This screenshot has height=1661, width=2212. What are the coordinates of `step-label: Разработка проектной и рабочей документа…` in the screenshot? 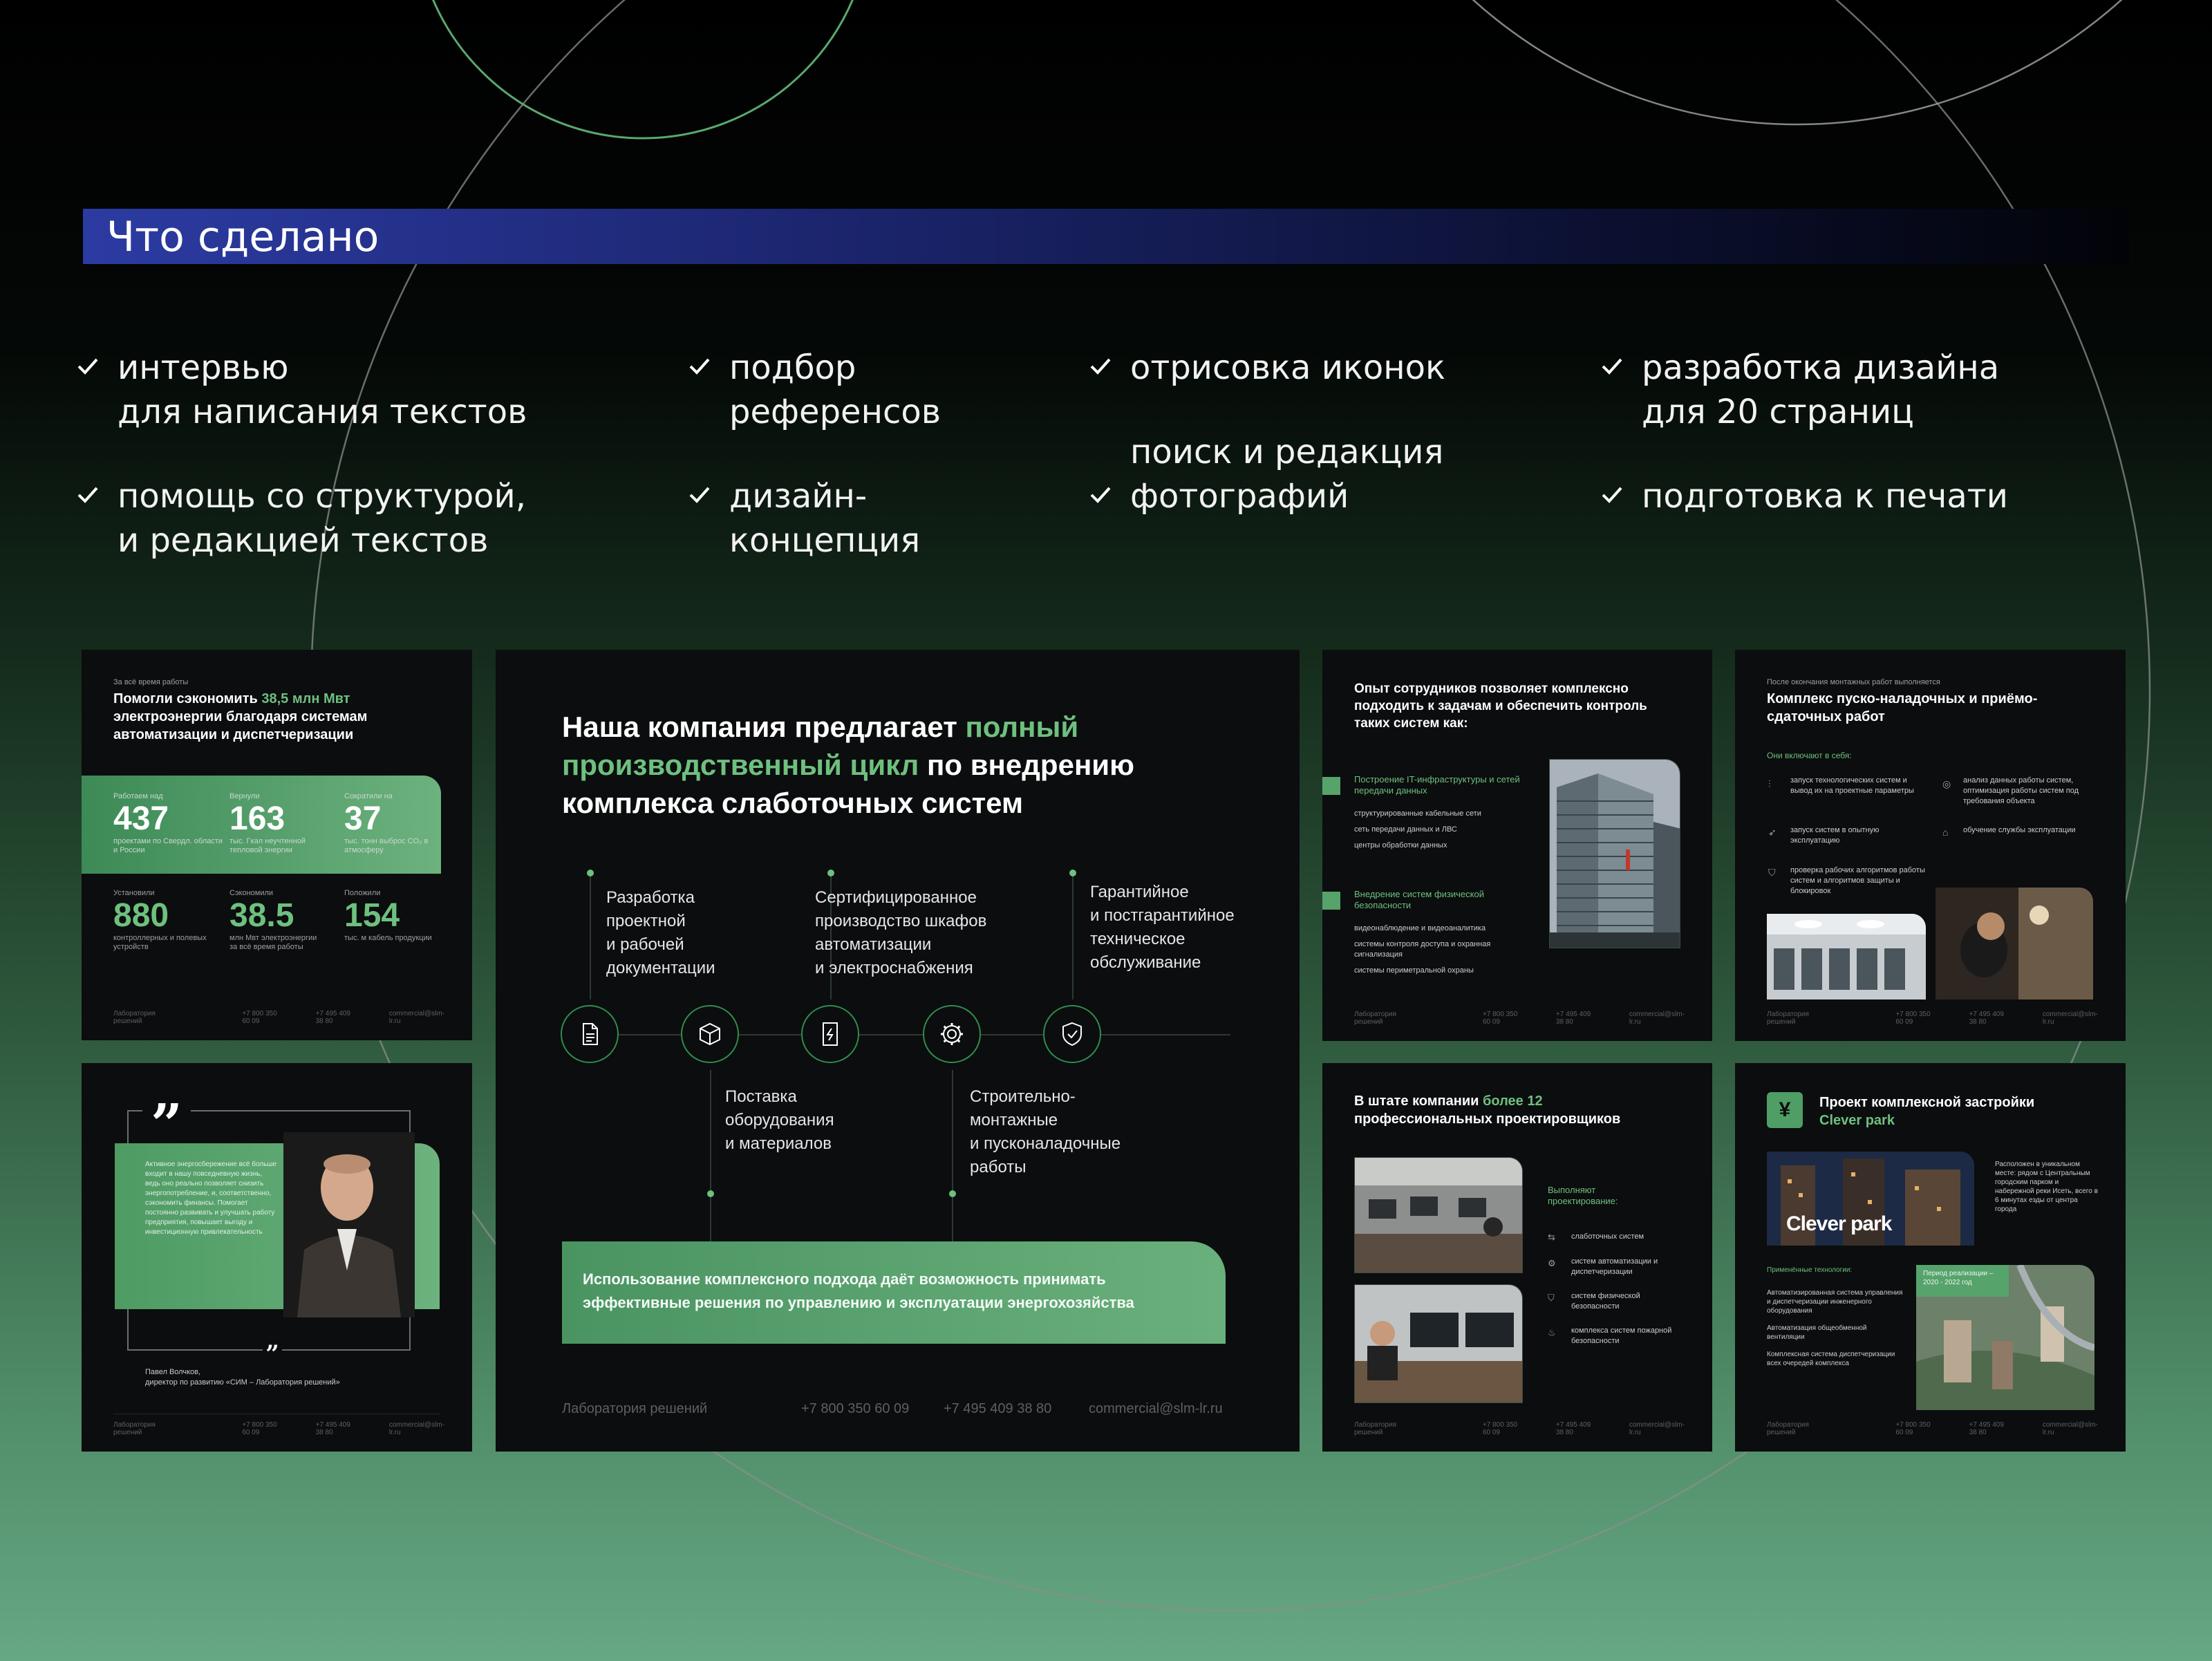 It's located at (660, 932).